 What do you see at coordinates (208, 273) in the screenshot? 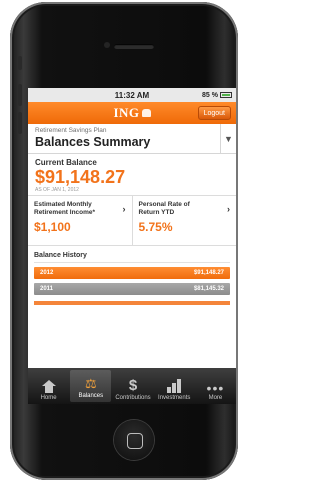
I see `history-amount: $91,148.27` at bounding box center [208, 273].